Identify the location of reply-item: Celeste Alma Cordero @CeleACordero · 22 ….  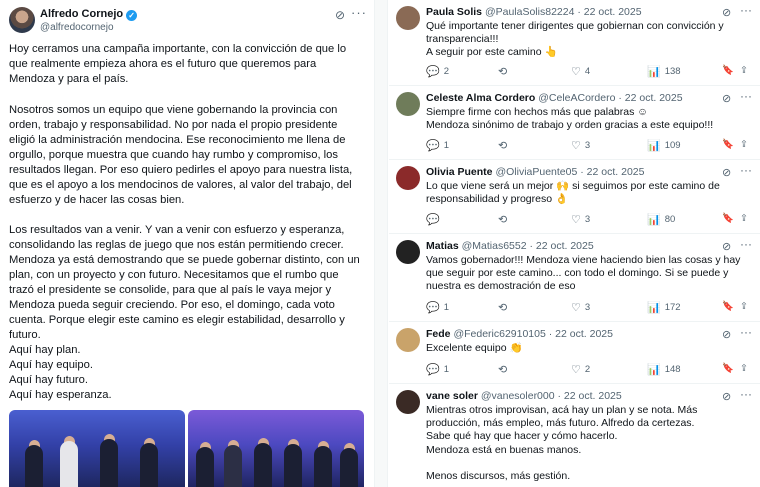
(574, 123).